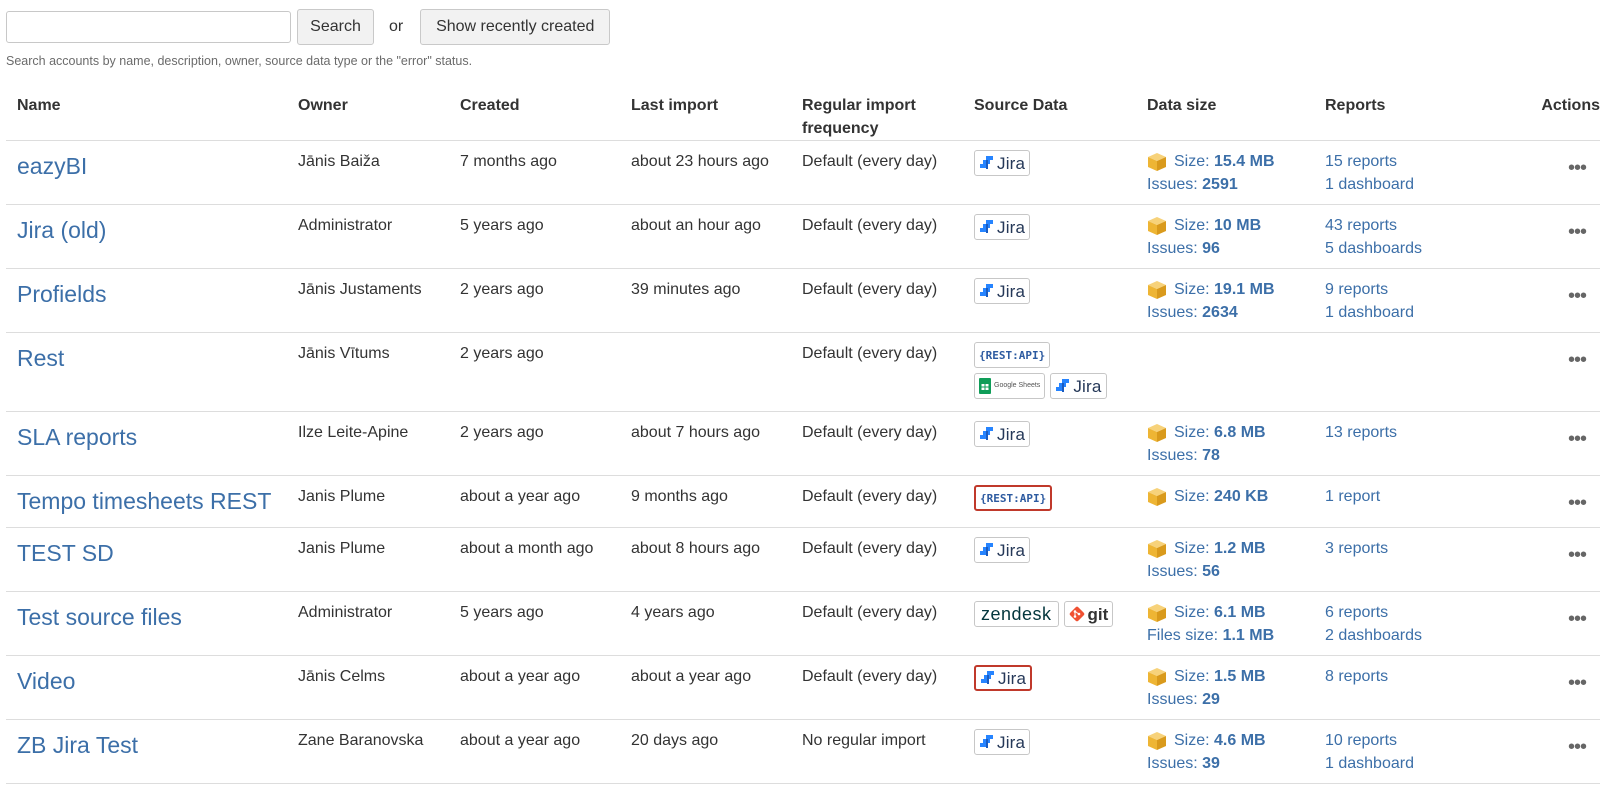 The image size is (1606, 810). What do you see at coordinates (1402, 432) in the screenshot?
I see `reports-link: 13 reports` at bounding box center [1402, 432].